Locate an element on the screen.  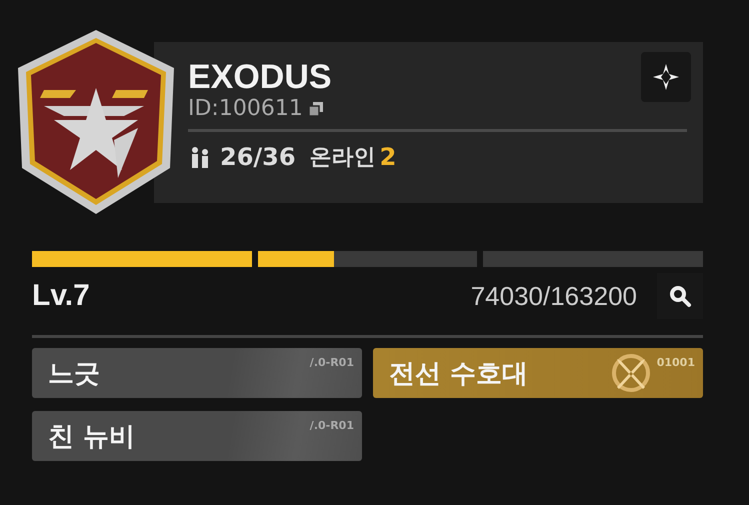
online-count: 2 is located at coordinates (388, 157).